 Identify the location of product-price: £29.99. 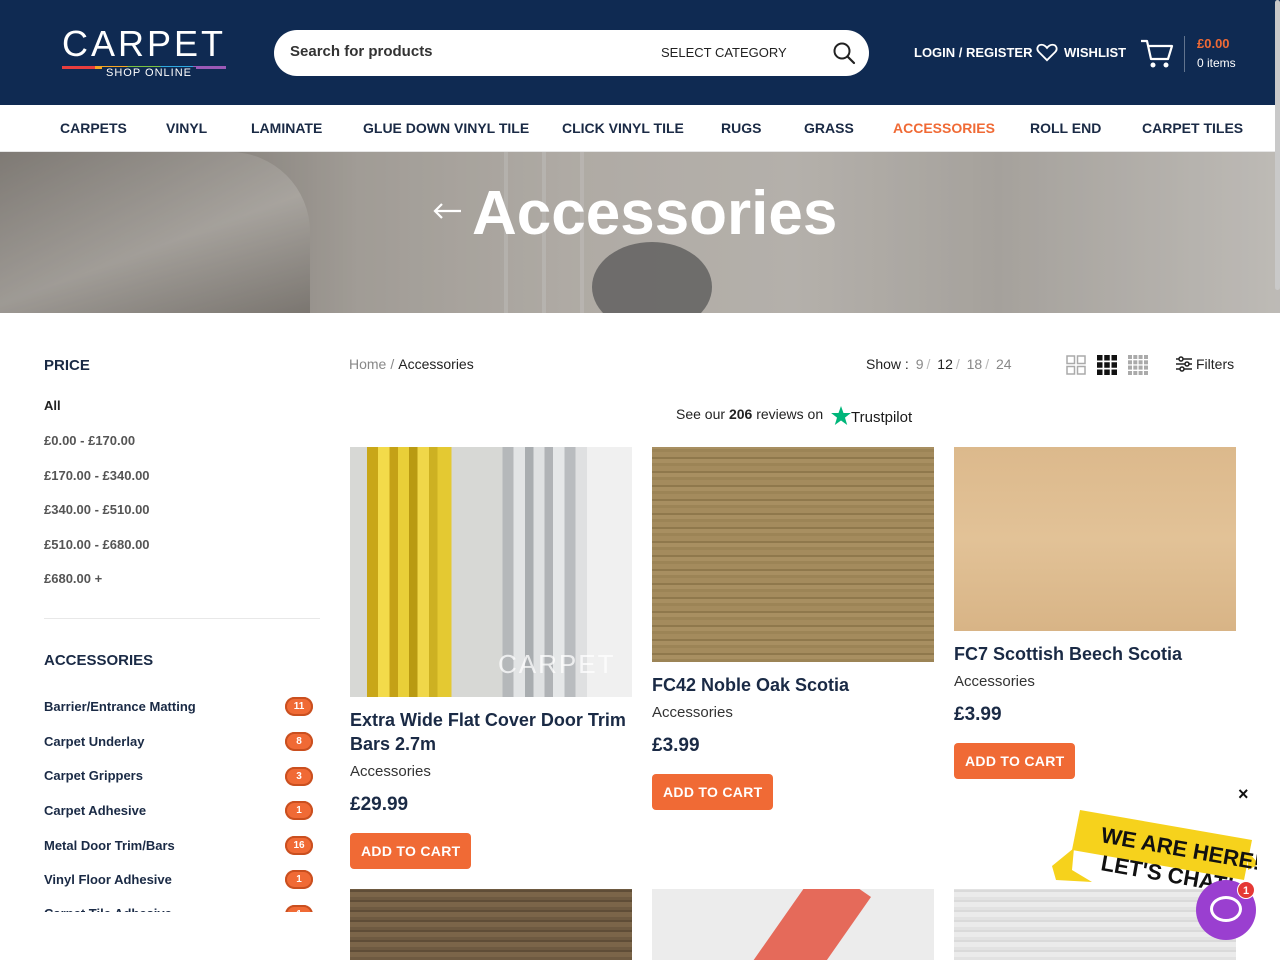
(379, 804).